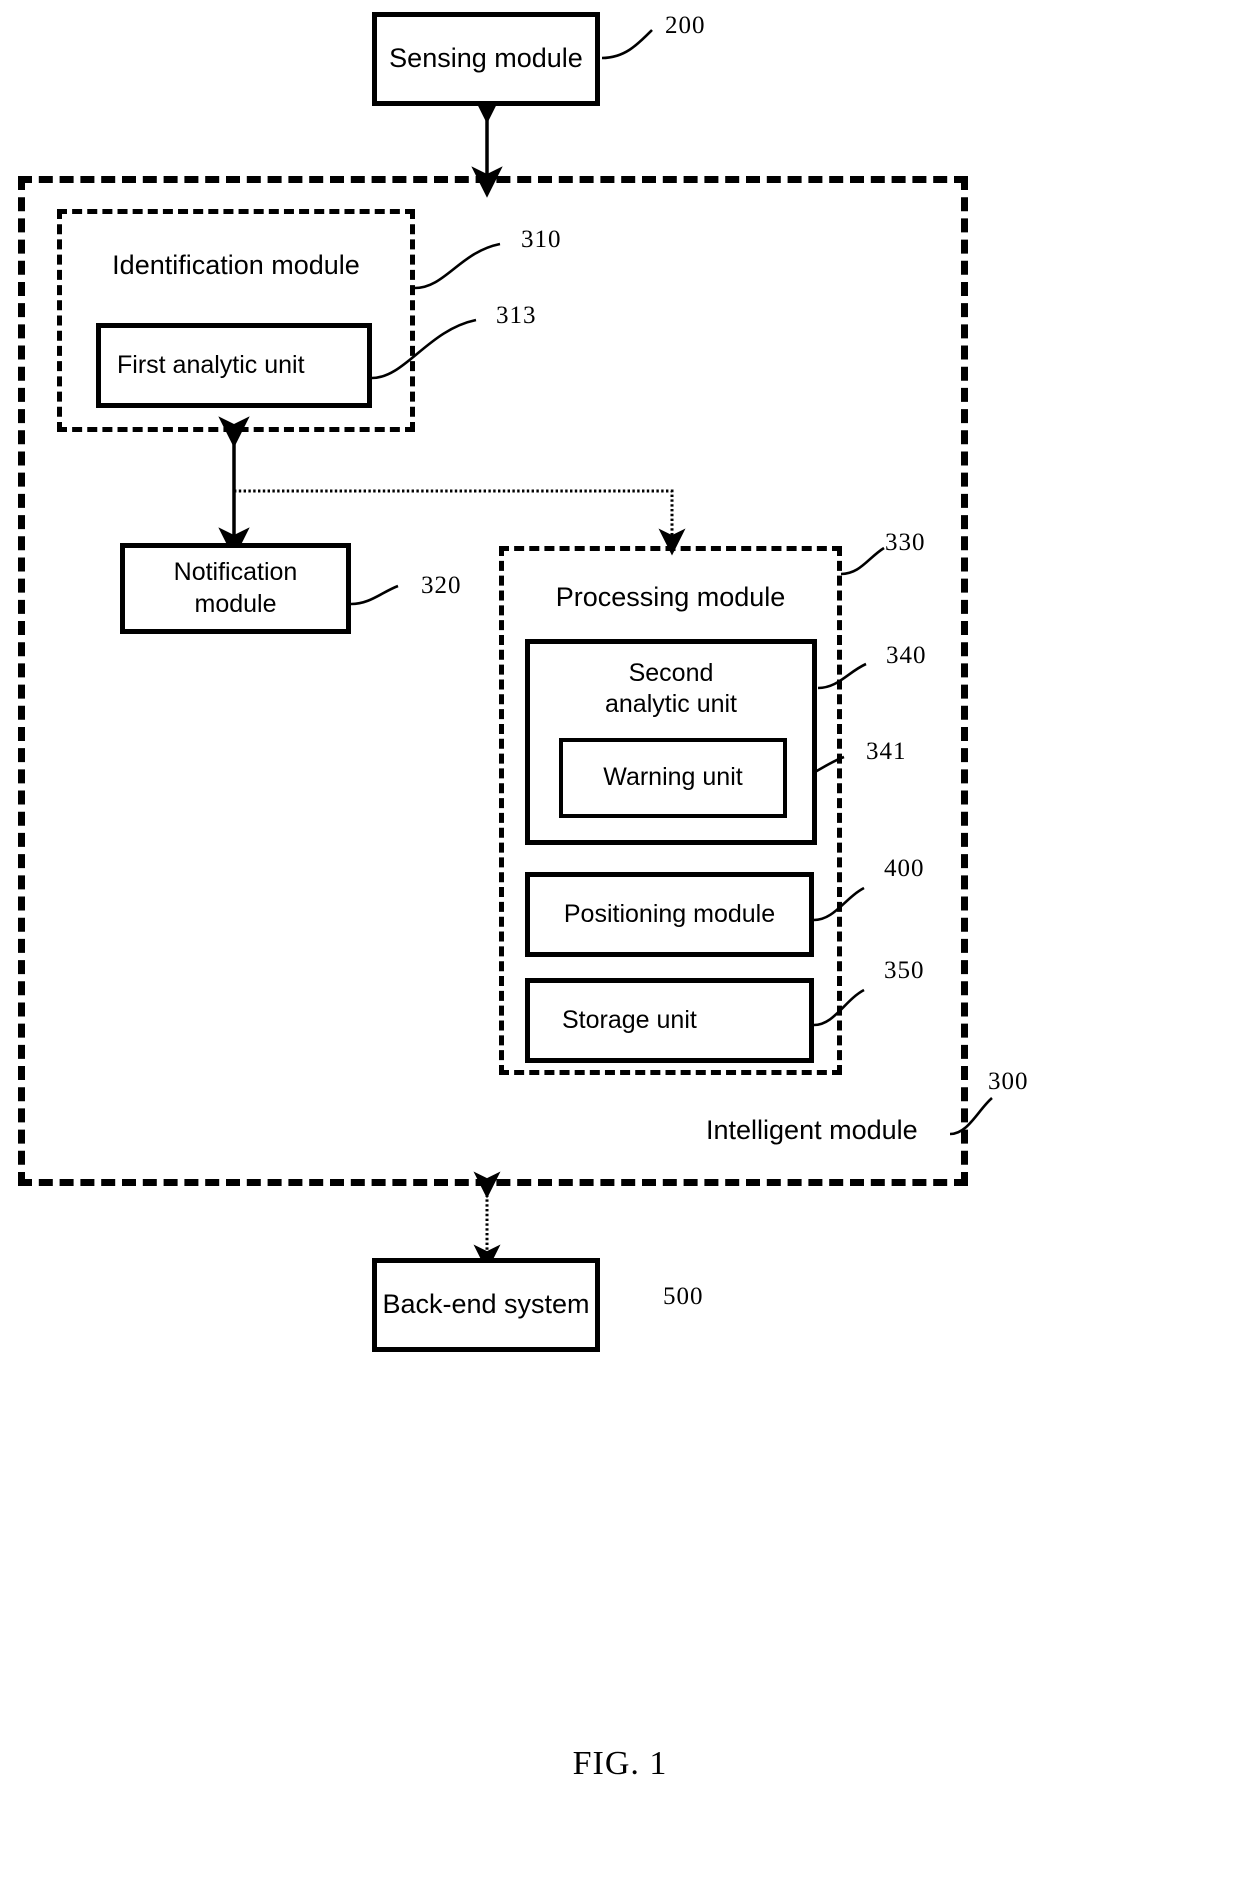  Describe the element at coordinates (671, 704) in the screenshot. I see `second-analytic-unit-label-line2: analytic unit` at that location.